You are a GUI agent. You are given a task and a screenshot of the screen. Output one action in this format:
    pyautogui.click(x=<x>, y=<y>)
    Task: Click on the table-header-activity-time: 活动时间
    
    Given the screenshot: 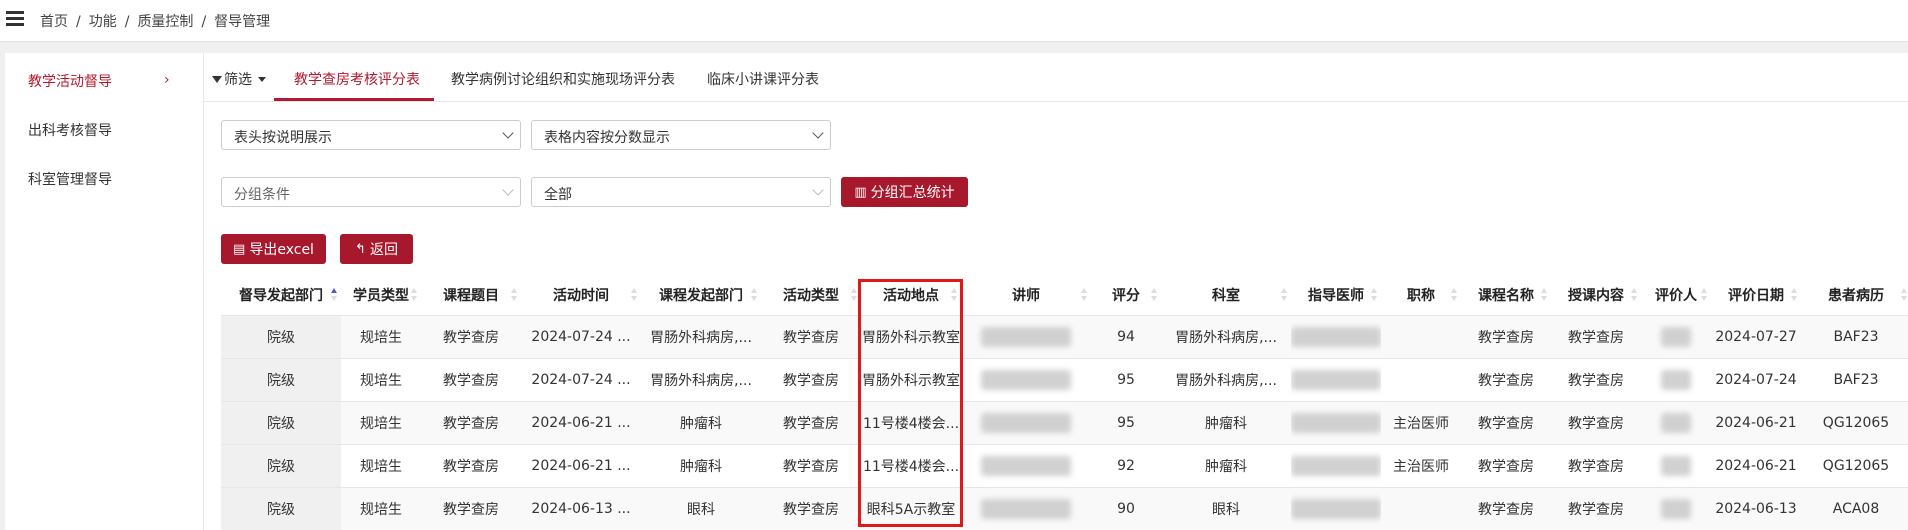 What is the action you would take?
    pyautogui.click(x=581, y=295)
    